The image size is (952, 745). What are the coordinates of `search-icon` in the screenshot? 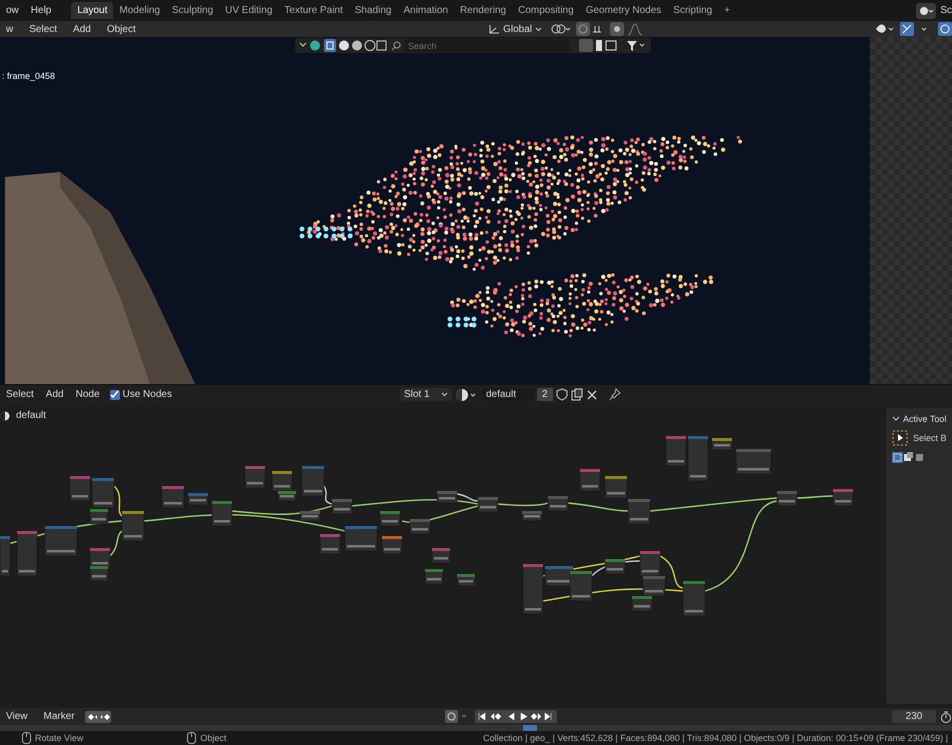 It's located at (396, 45).